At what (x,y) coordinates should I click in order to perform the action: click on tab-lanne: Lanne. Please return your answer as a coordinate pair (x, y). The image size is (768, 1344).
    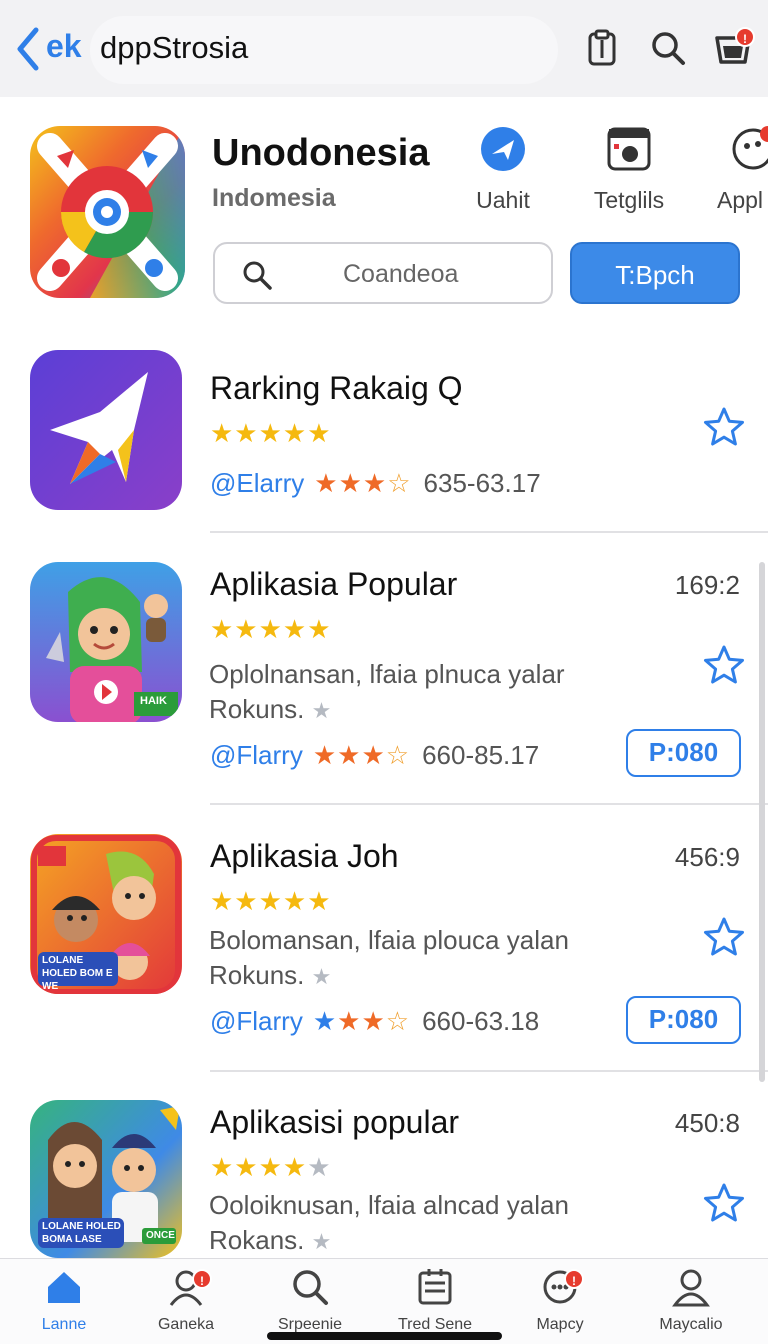
    Looking at the image, I should click on (64, 1302).